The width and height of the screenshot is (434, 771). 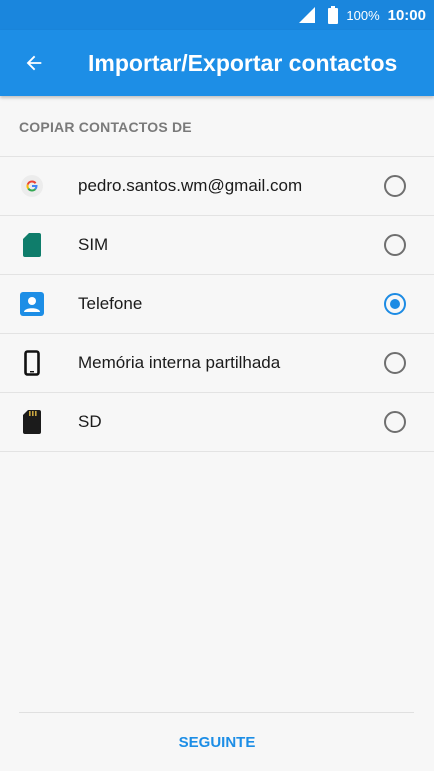 What do you see at coordinates (105, 127) in the screenshot?
I see `section-header: COPIAR CONTACTOS DE` at bounding box center [105, 127].